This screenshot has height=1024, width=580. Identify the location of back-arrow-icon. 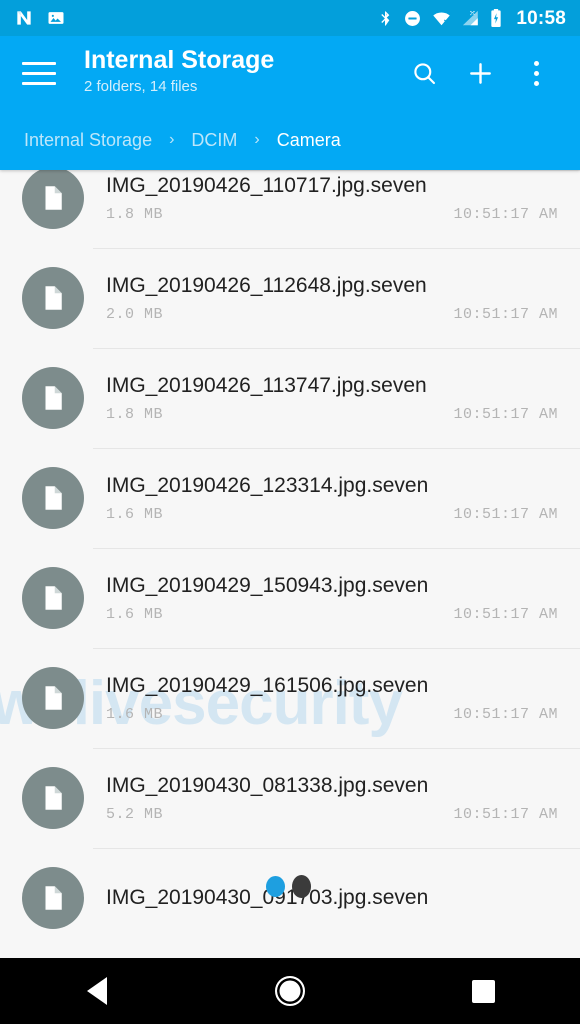
(96, 991).